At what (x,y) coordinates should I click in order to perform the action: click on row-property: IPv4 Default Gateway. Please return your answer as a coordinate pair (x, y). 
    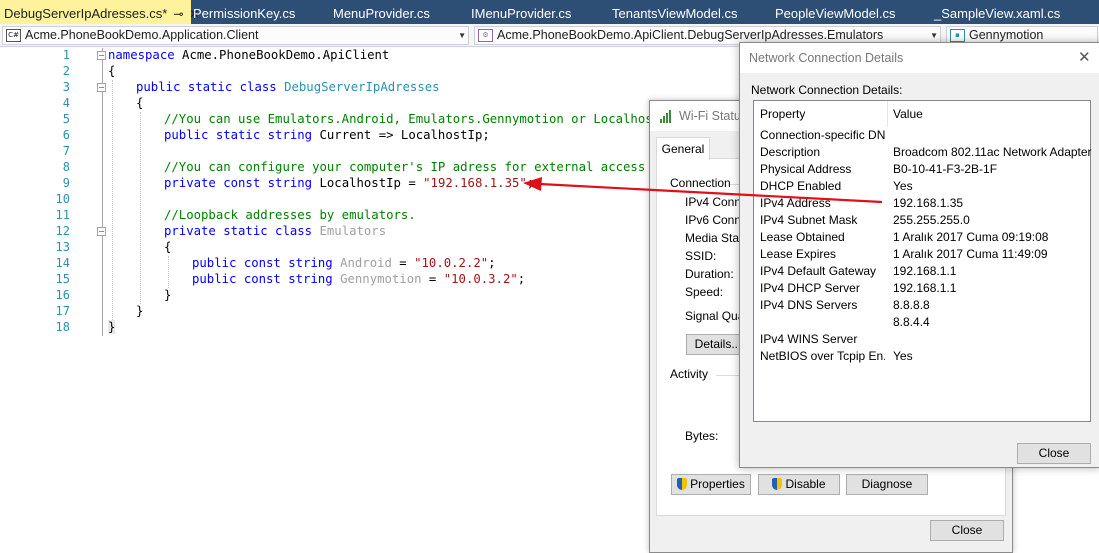
    Looking at the image, I should click on (818, 271).